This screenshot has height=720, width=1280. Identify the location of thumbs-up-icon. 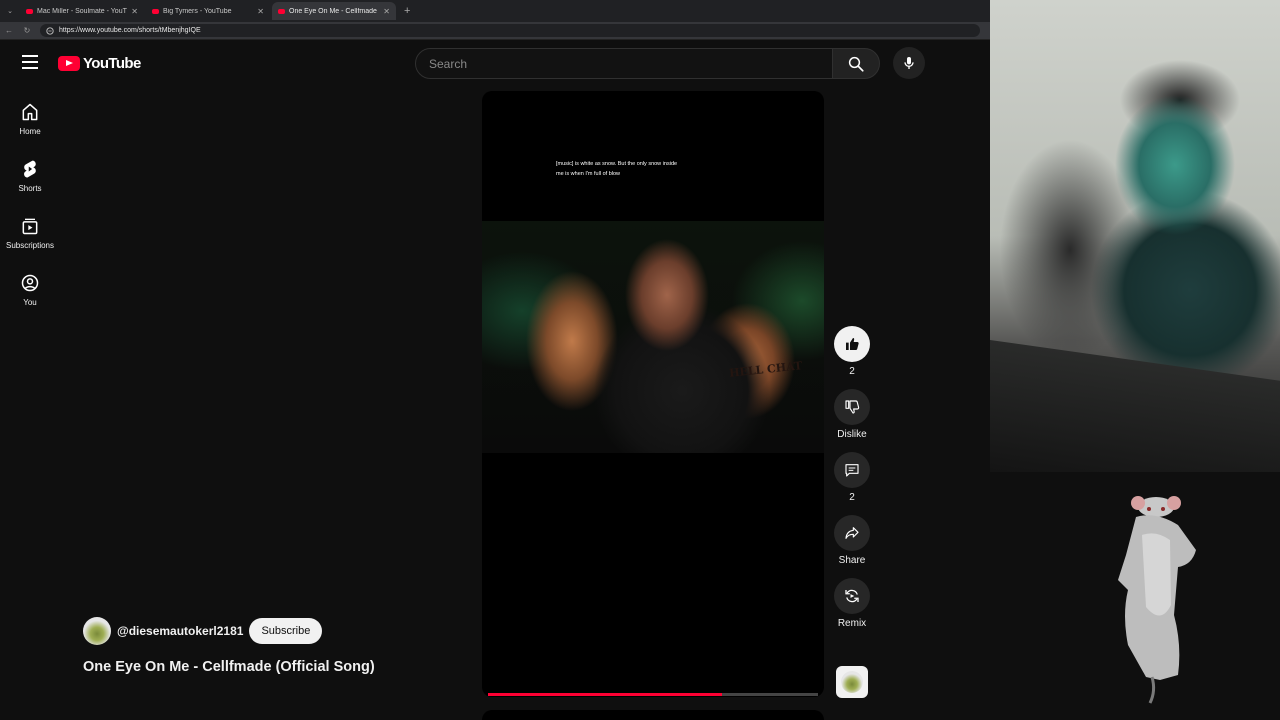
(852, 344).